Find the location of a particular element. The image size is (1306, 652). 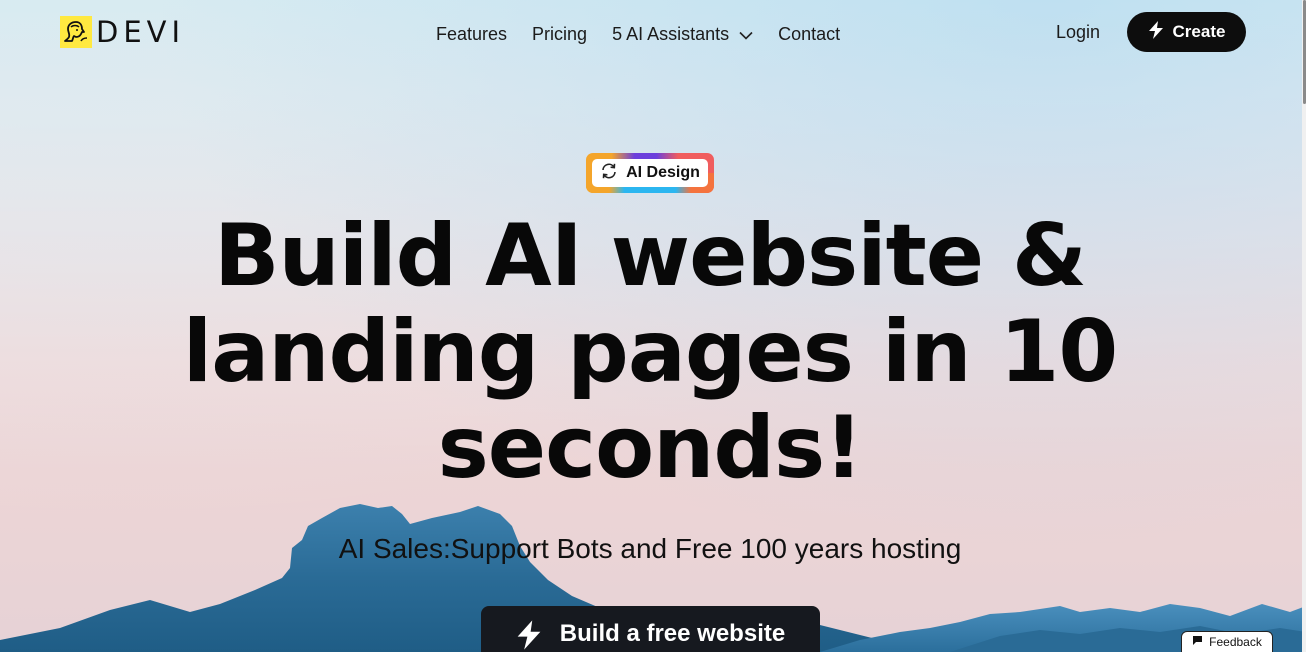

refresh-icon is located at coordinates (609, 173).